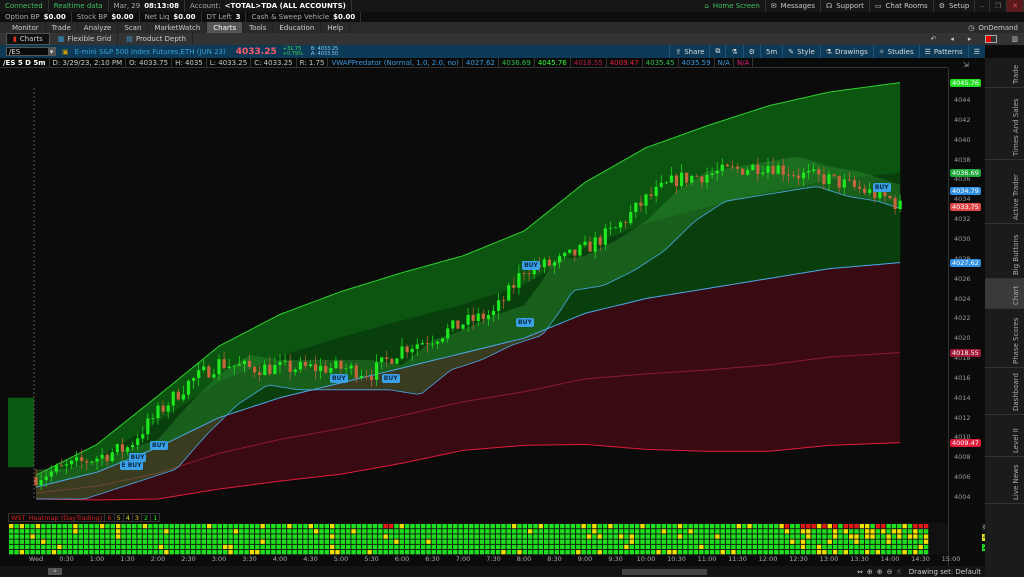 Image resolution: width=1024 pixels, height=577 pixels. Describe the element at coordinates (860, 572) in the screenshot. I see `pan-icon: ⇔` at that location.